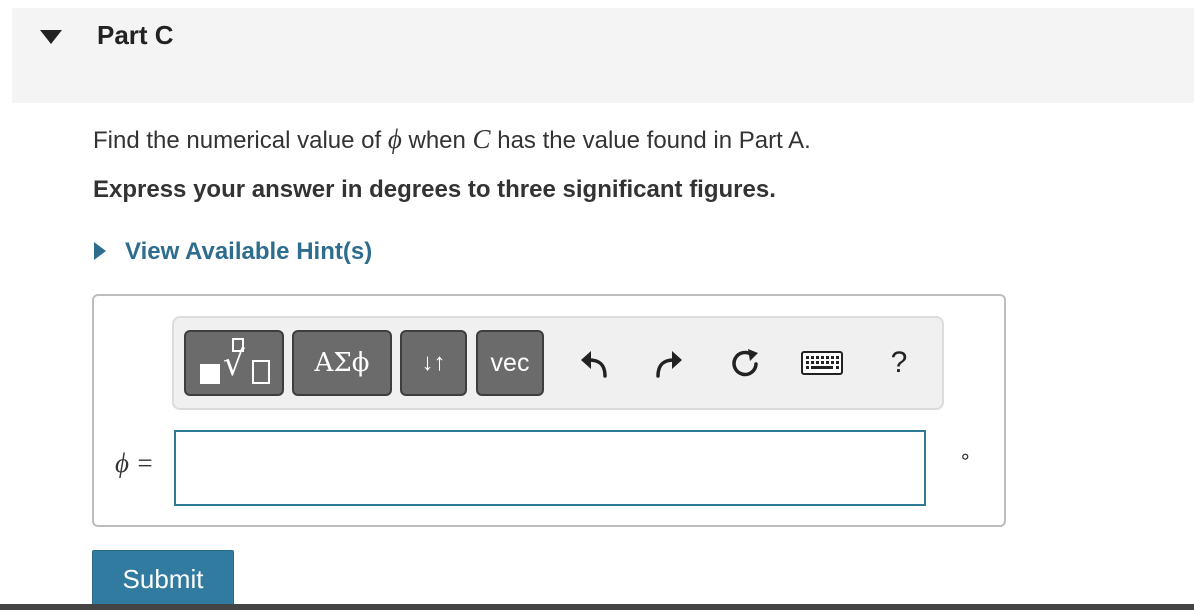 The width and height of the screenshot is (1194, 610). I want to click on view-hints-link: View Available Hint(s), so click(248, 252).